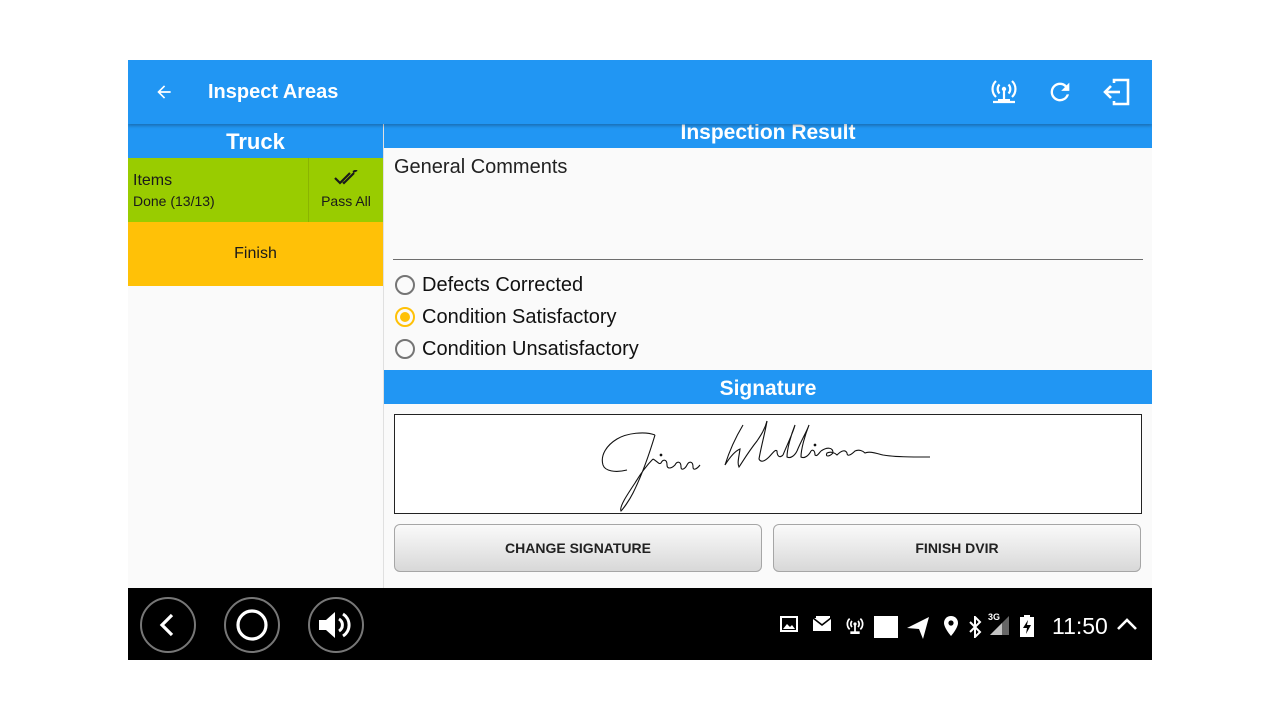 The height and width of the screenshot is (720, 1280). What do you see at coordinates (951, 626) in the screenshot?
I see `location-pin-icon` at bounding box center [951, 626].